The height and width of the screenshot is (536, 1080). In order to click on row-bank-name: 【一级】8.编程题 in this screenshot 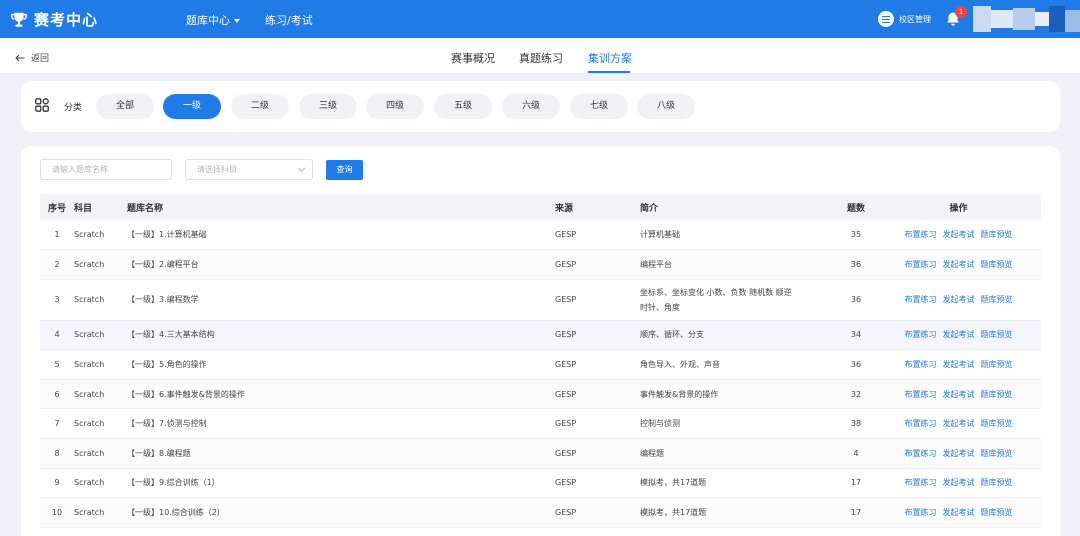, I will do `click(341, 453)`.